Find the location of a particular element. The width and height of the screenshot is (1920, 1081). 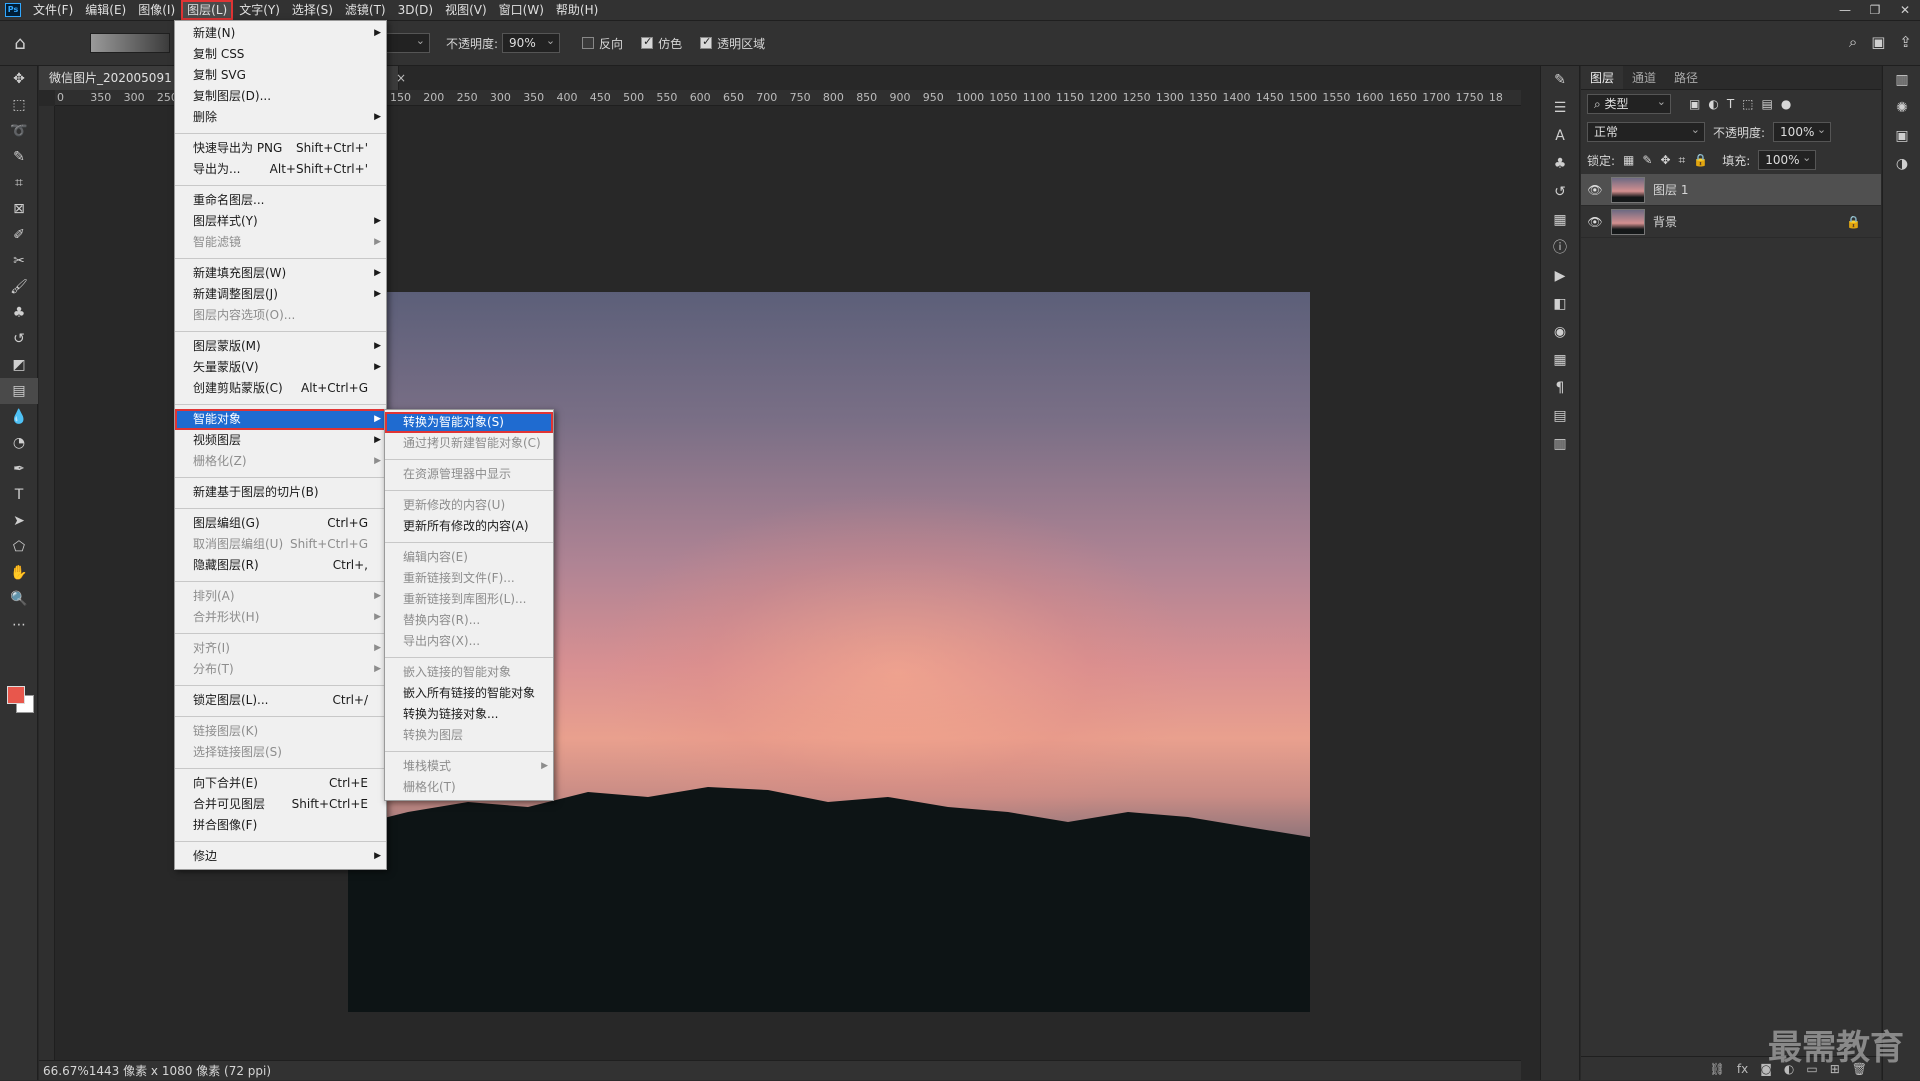

layer-menu-item: 删除 ▶ is located at coordinates (280, 117).